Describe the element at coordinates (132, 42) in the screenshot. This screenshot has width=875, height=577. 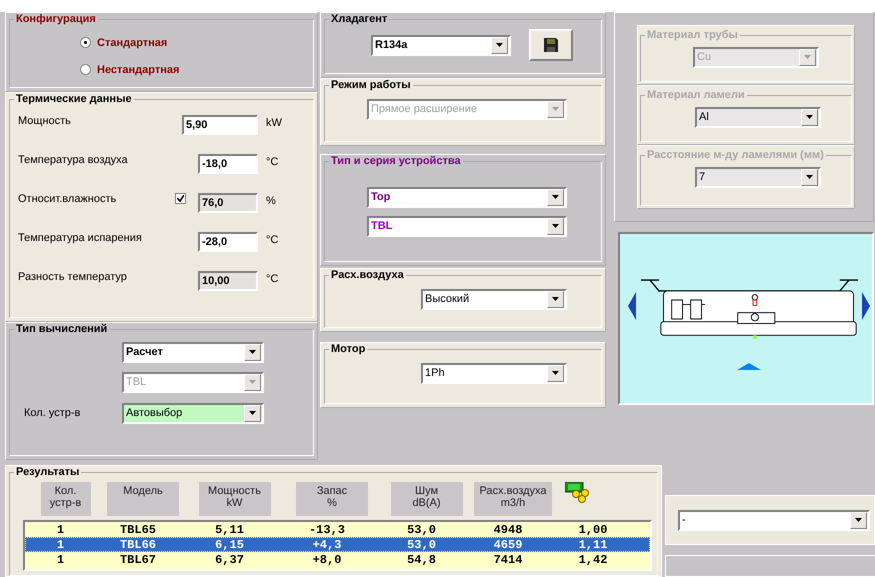
I see `radio-label: Стандартная` at that location.